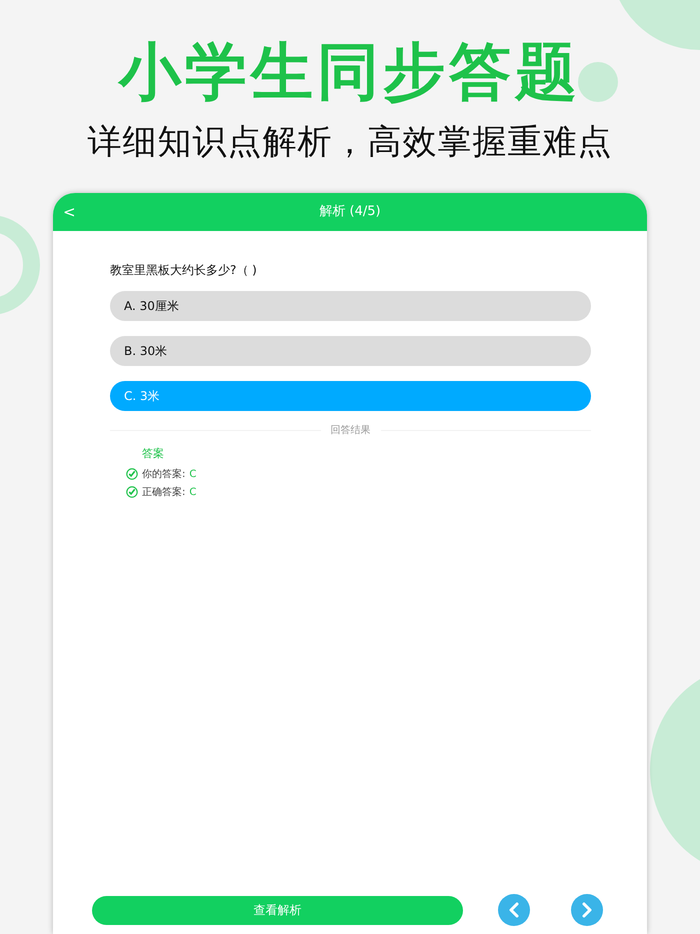 Image resolution: width=700 pixels, height=934 pixels. What do you see at coordinates (153, 454) in the screenshot?
I see `answer-heading: 答案` at bounding box center [153, 454].